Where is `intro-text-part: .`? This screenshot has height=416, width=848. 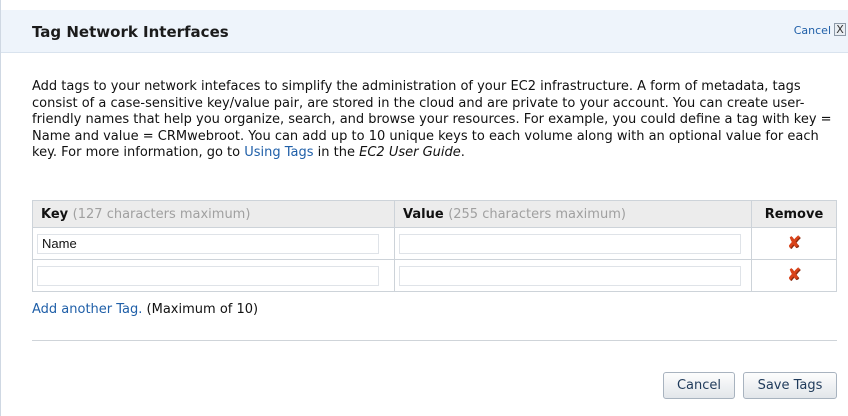 intro-text-part: . is located at coordinates (462, 152).